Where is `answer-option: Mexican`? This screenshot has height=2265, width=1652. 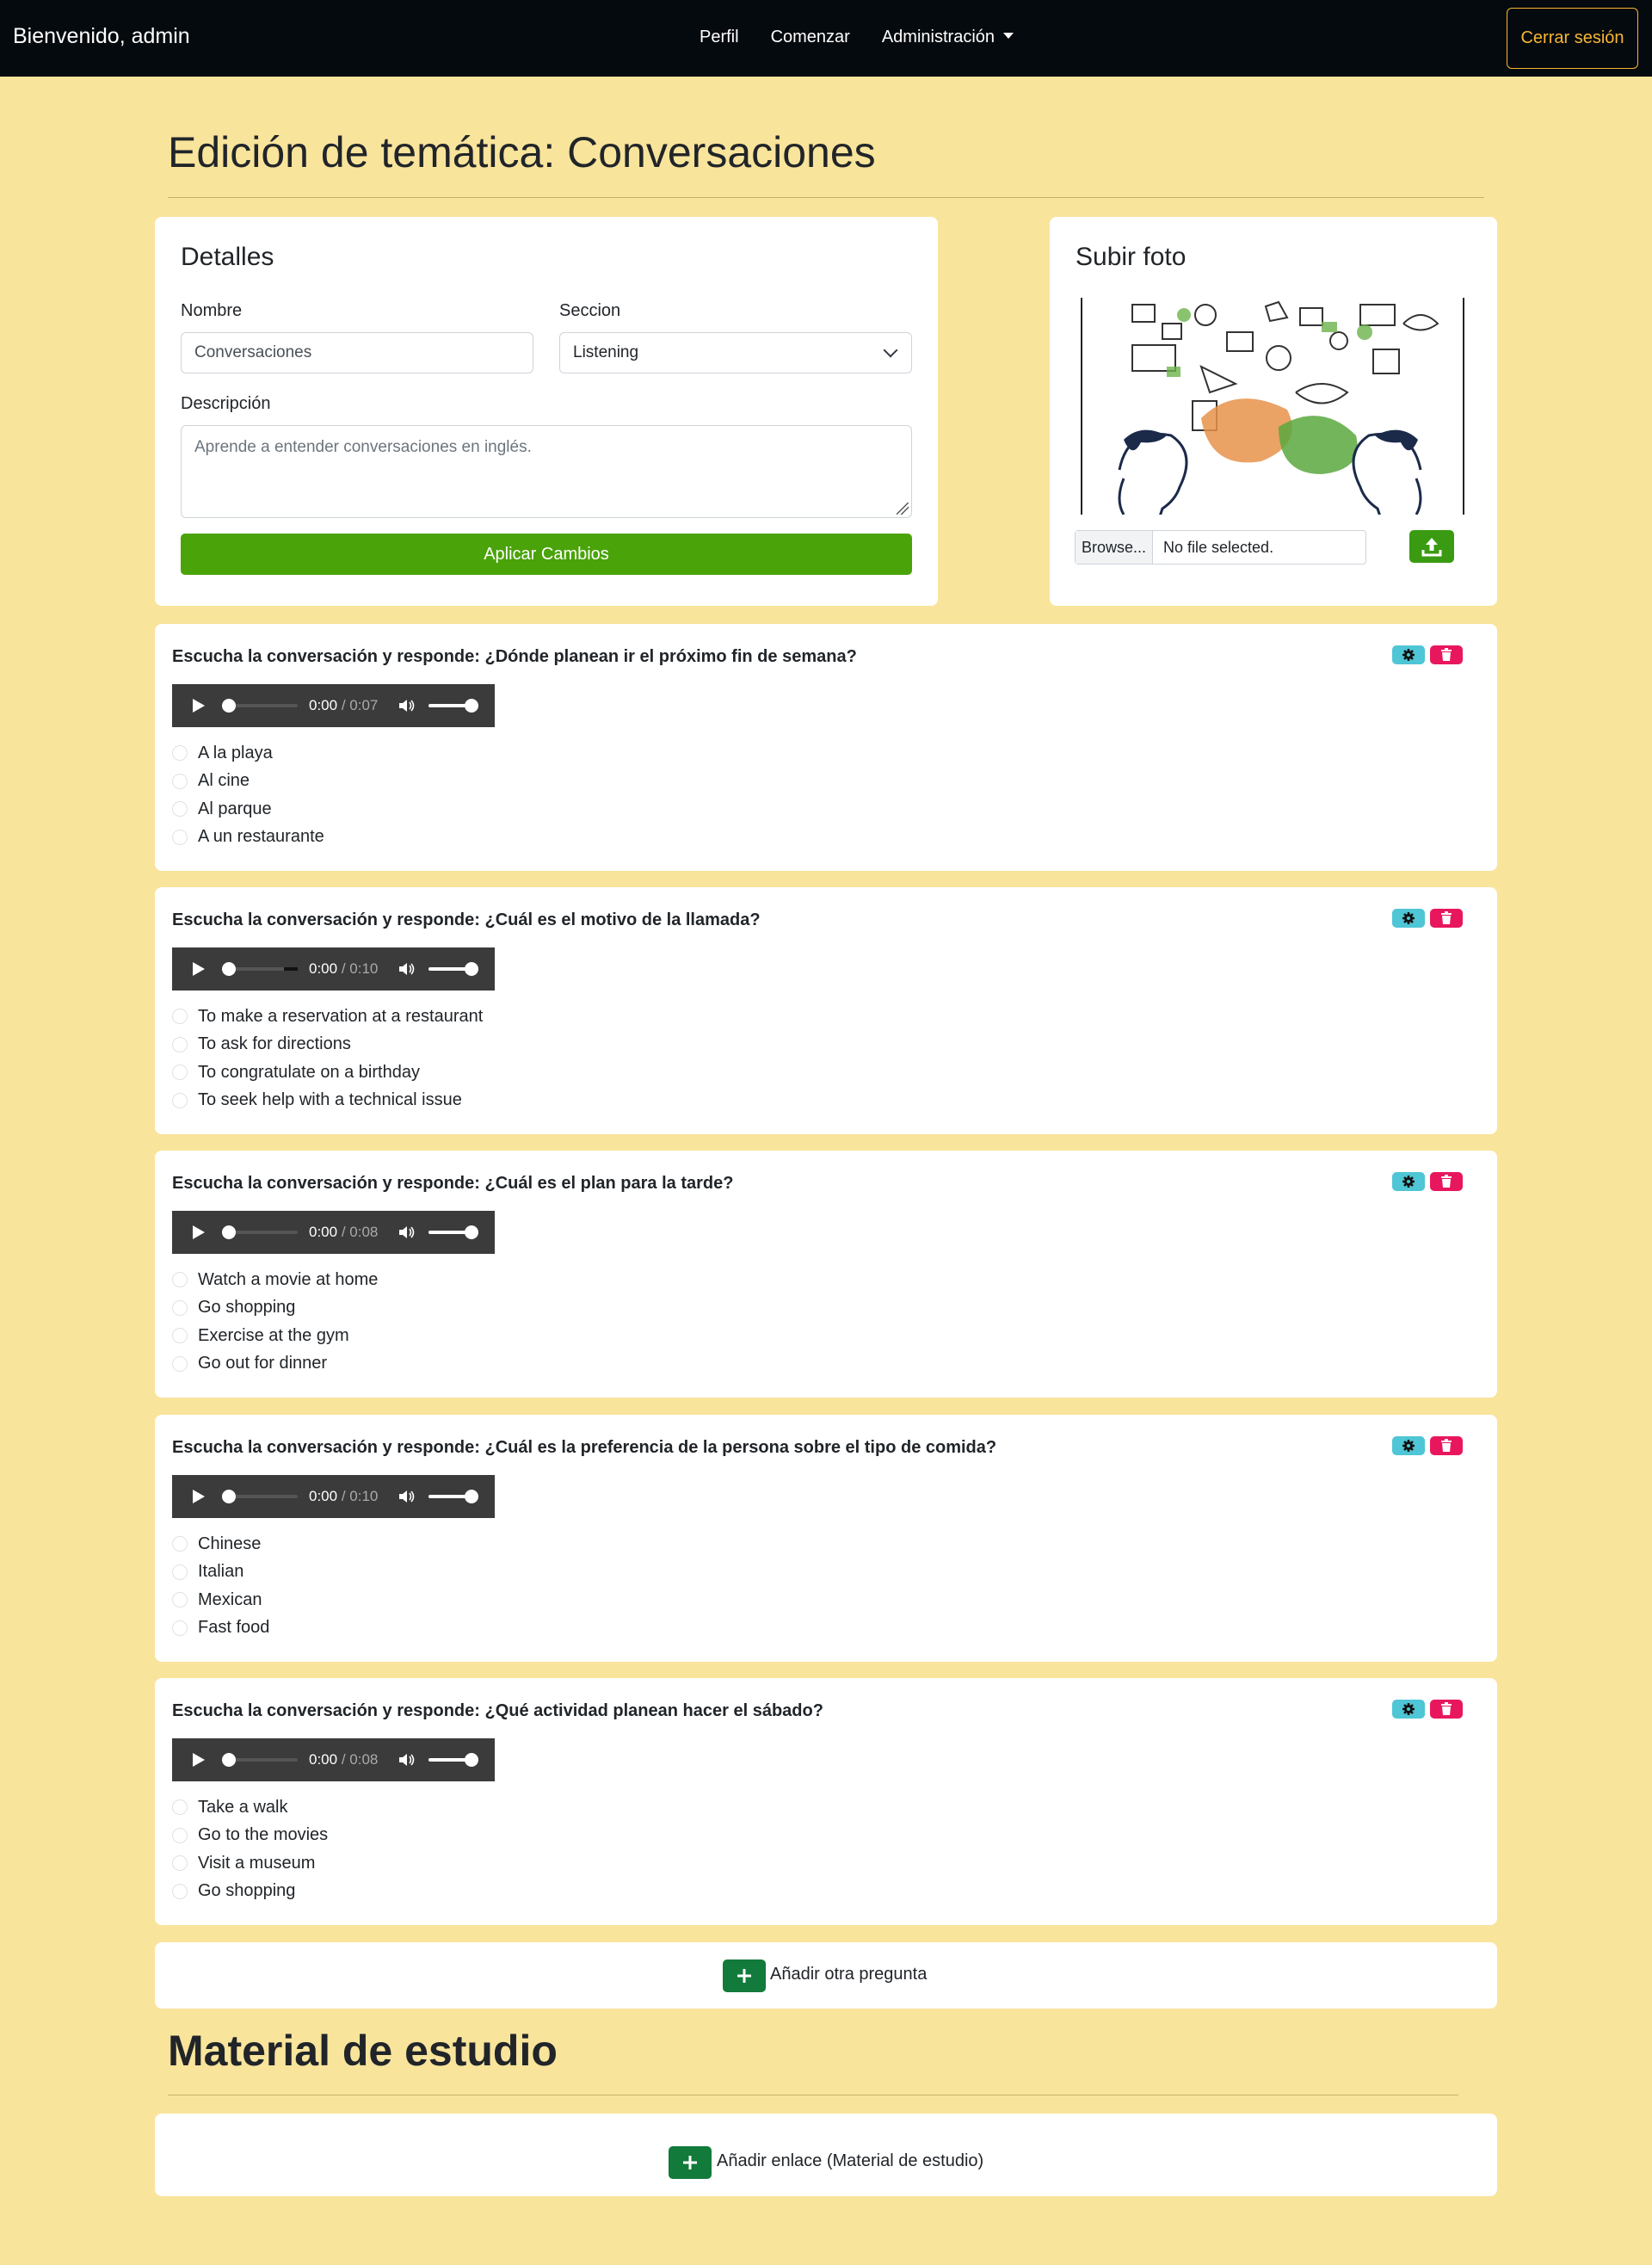 answer-option: Mexican is located at coordinates (217, 1599).